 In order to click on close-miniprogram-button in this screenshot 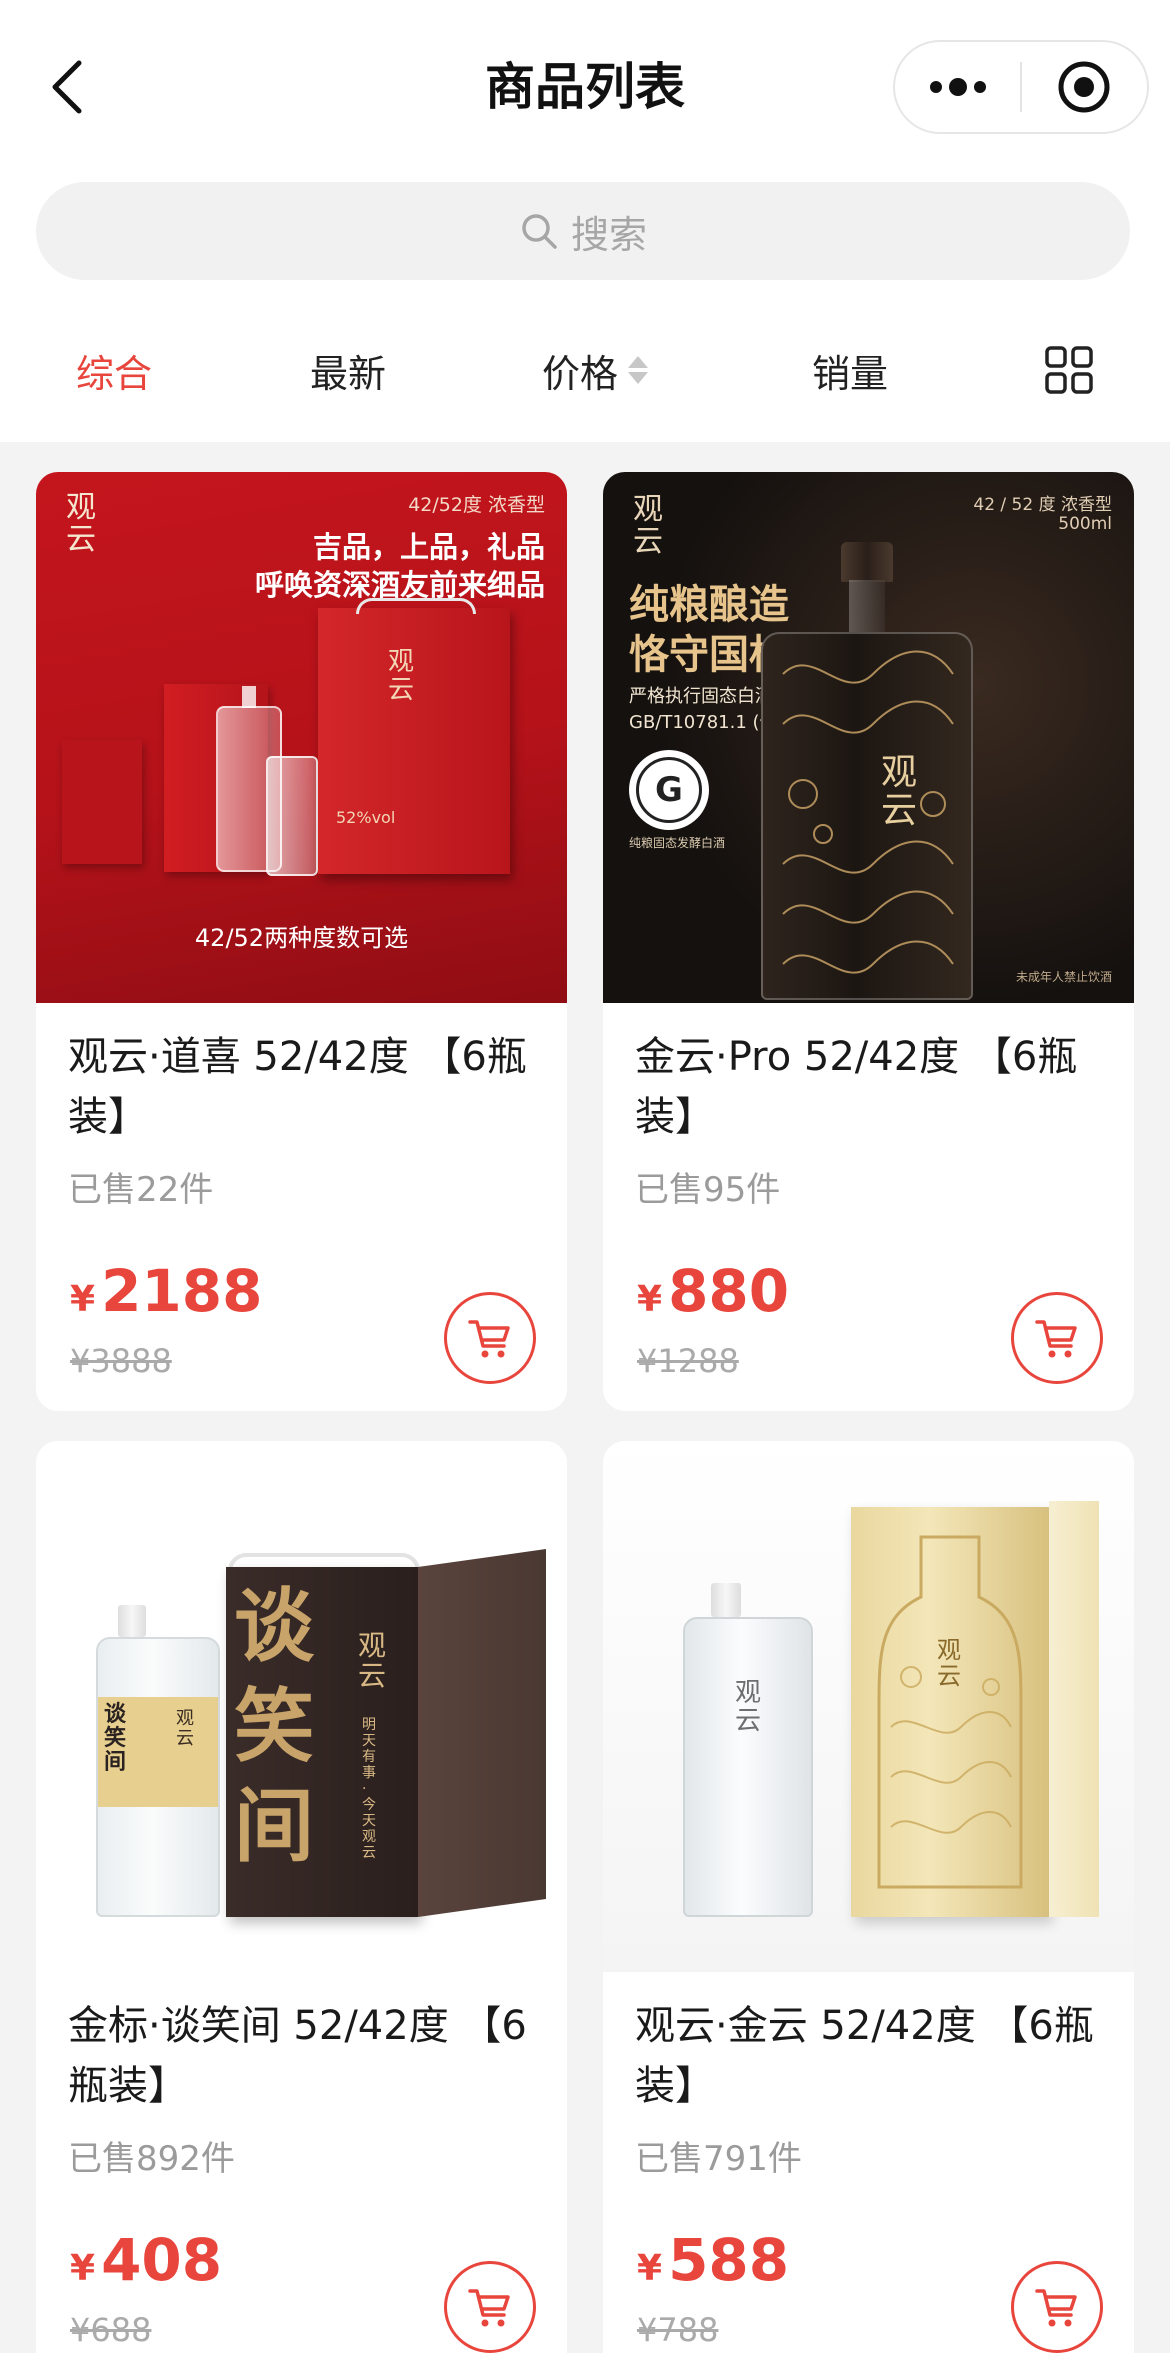, I will do `click(1084, 87)`.